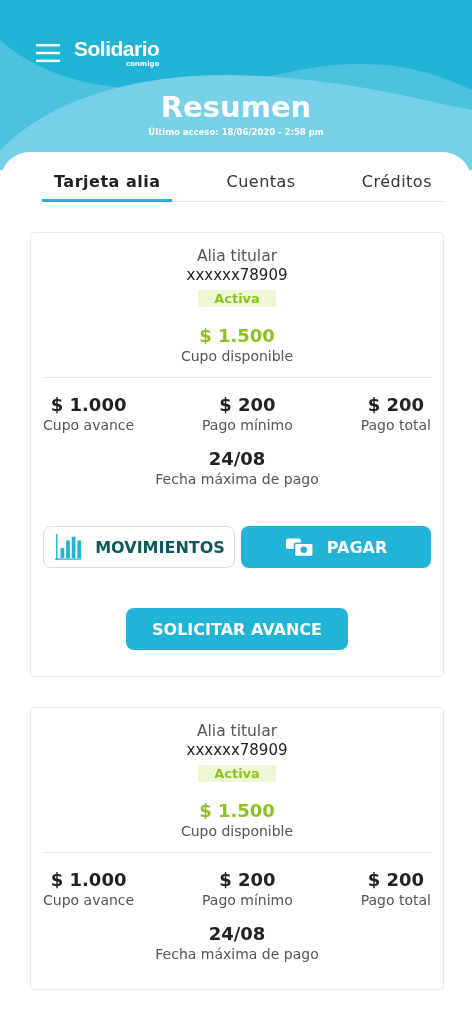 This screenshot has height=1024, width=472. Describe the element at coordinates (117, 49) in the screenshot. I see `logo: Solidario` at that location.